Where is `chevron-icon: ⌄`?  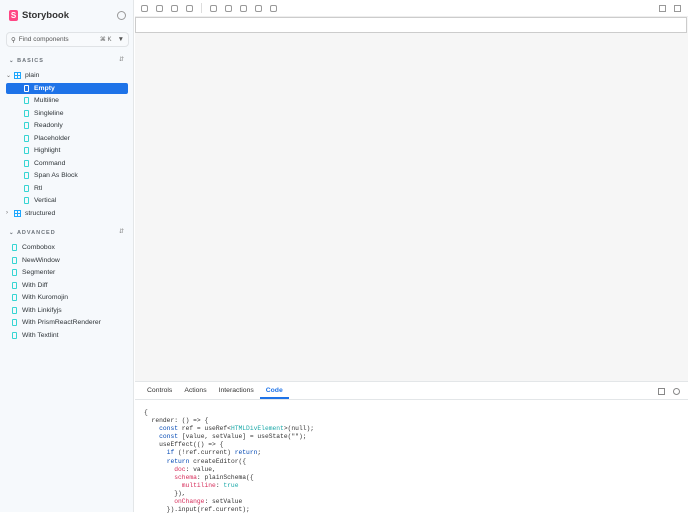 chevron-icon: ⌄ is located at coordinates (9, 76).